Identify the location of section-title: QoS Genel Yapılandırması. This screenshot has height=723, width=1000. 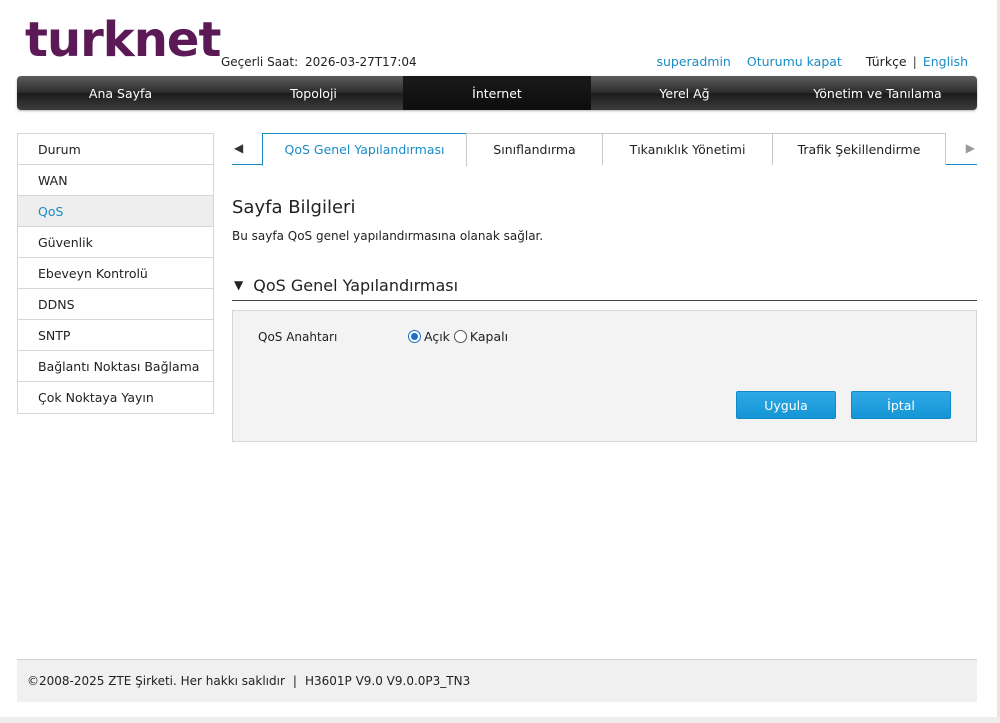
(356, 285).